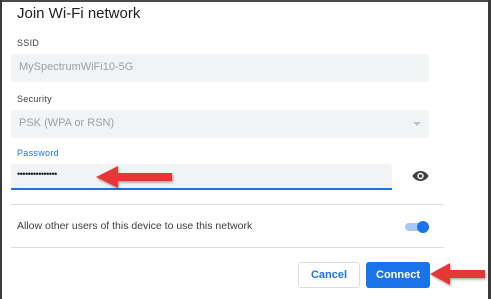 Image resolution: width=491 pixels, height=299 pixels. Describe the element at coordinates (28, 43) in the screenshot. I see `ssid-label: SSID` at that location.